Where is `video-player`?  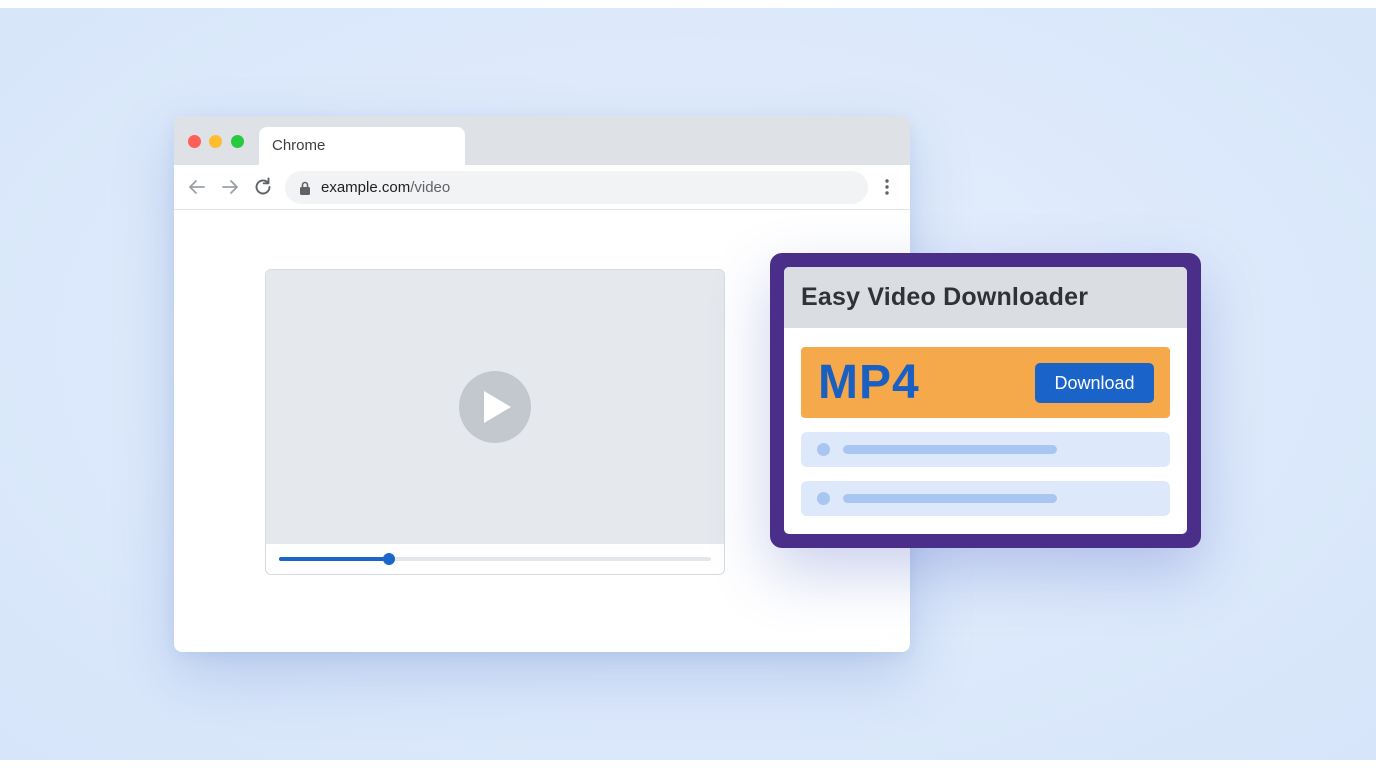 video-player is located at coordinates (495, 422).